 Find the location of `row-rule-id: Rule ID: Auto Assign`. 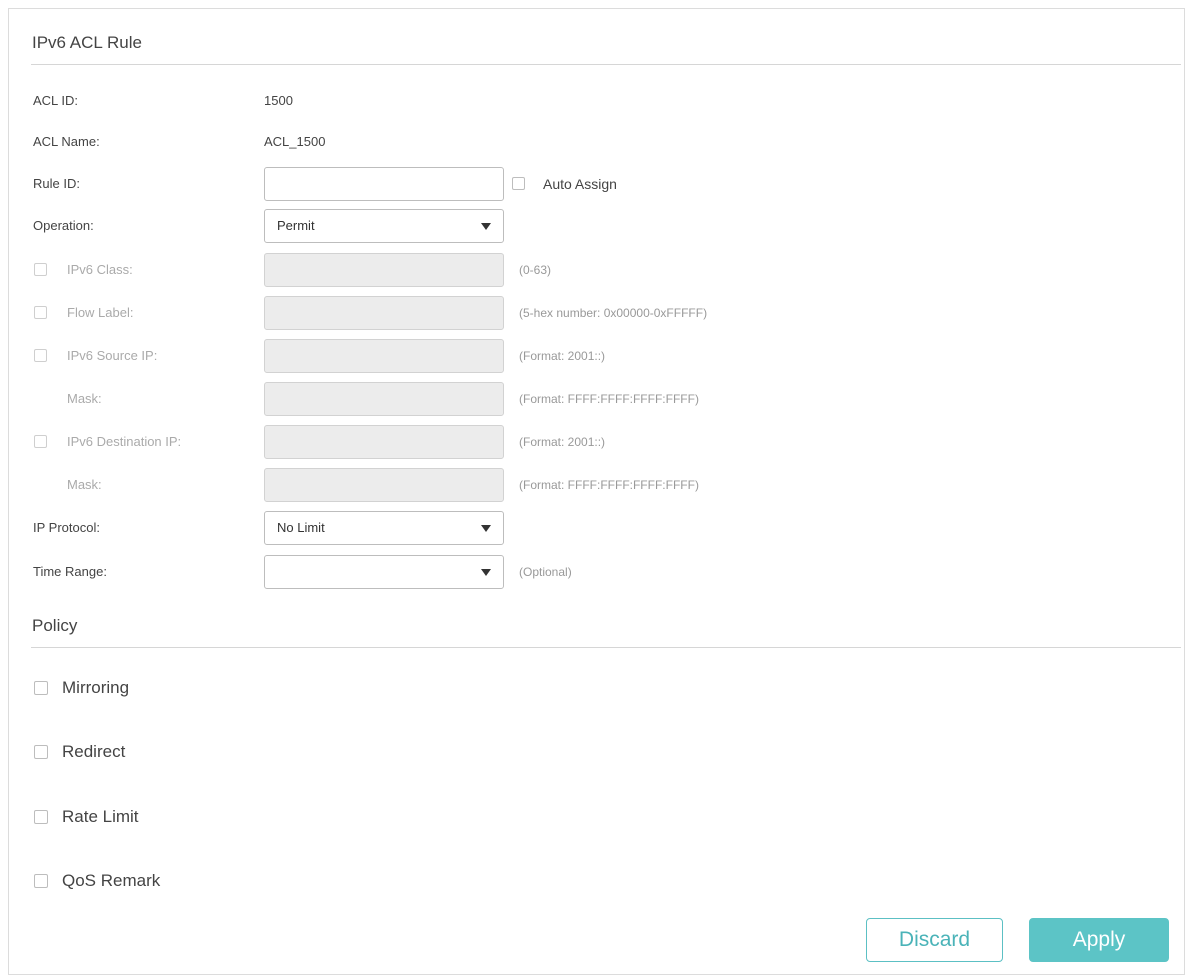

row-rule-id: Rule ID: Auto Assign is located at coordinates (597, 184).